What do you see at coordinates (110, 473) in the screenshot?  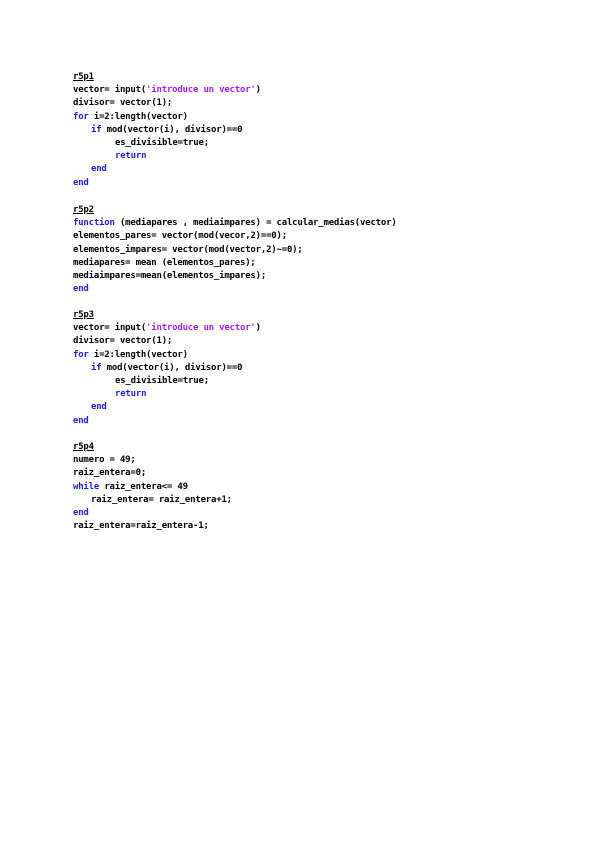 I see `code-line: raiz_entera=0;` at bounding box center [110, 473].